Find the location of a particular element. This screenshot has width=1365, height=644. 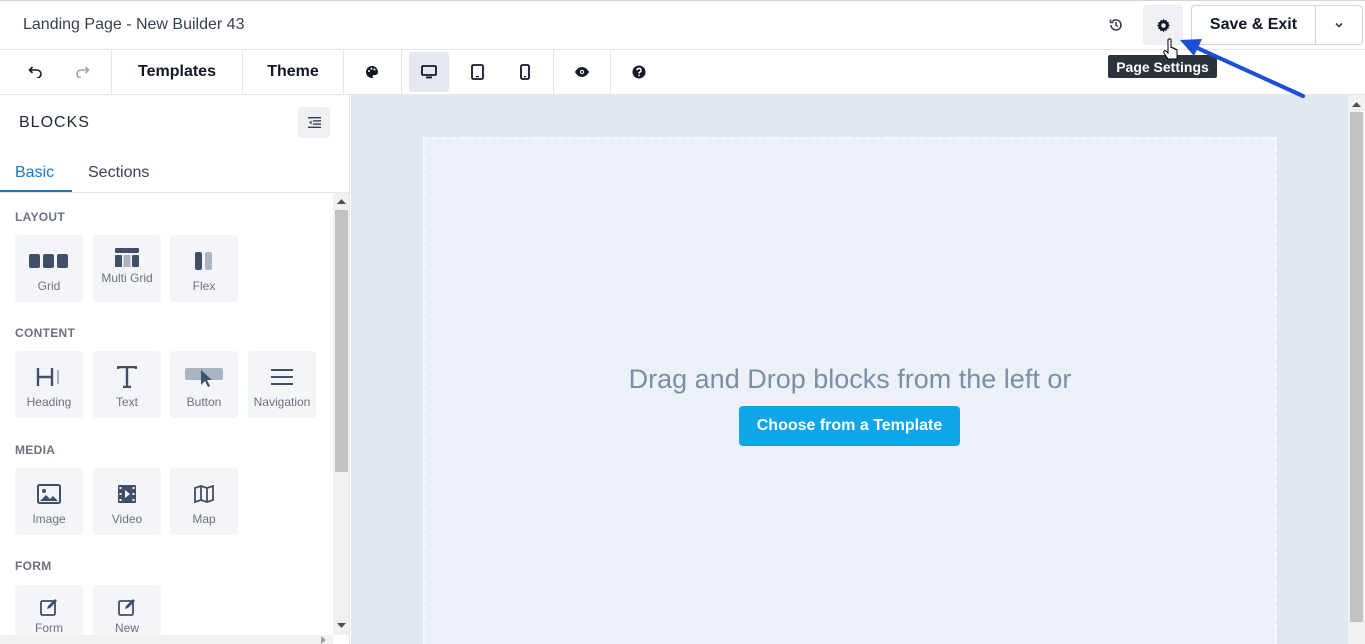

block-label: Map is located at coordinates (204, 519).